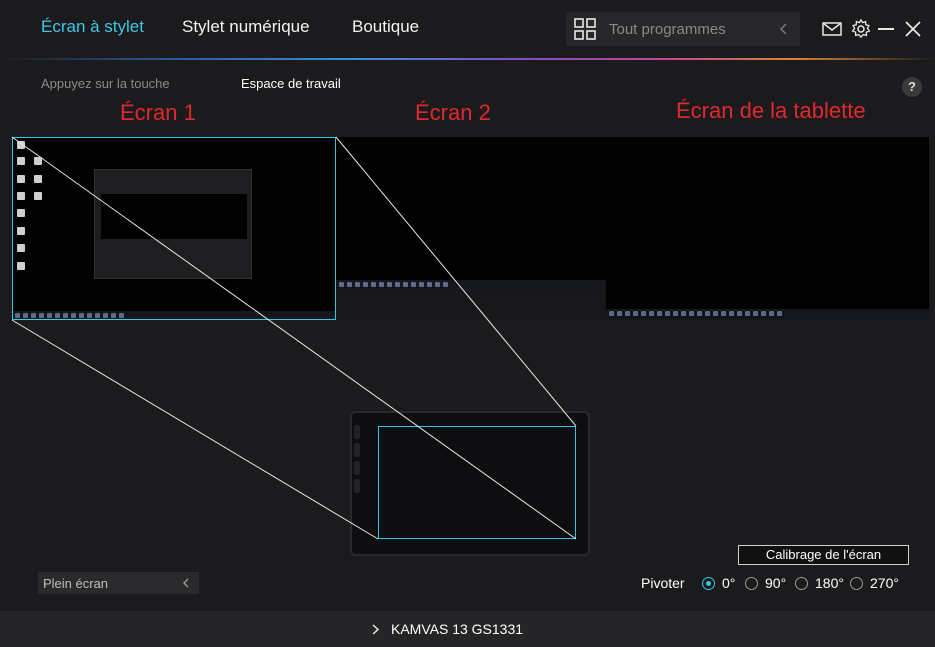 Image resolution: width=935 pixels, height=647 pixels. Describe the element at coordinates (376, 629) in the screenshot. I see `chevron-right-icon` at that location.